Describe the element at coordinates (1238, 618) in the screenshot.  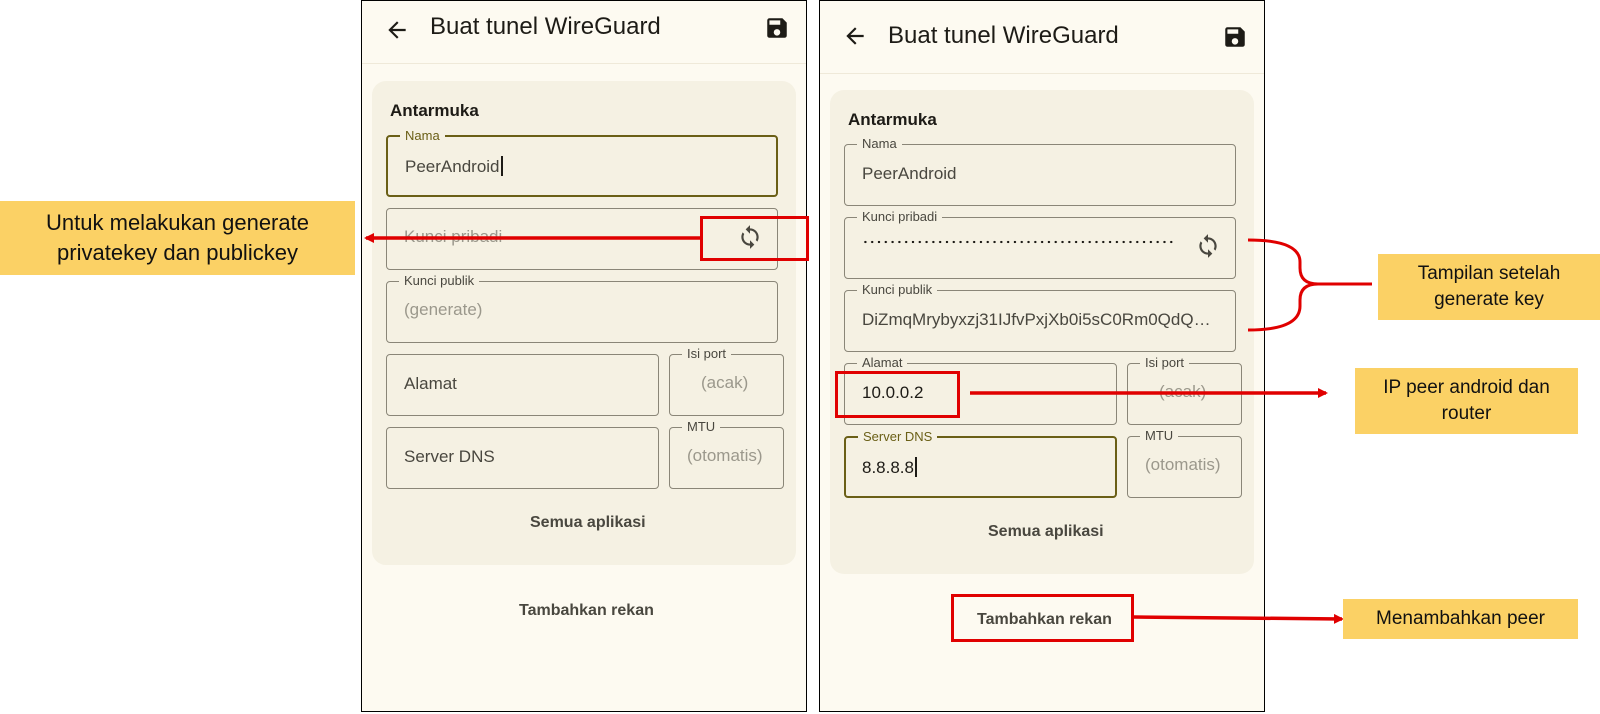
I see `add-peer-arrow` at that location.